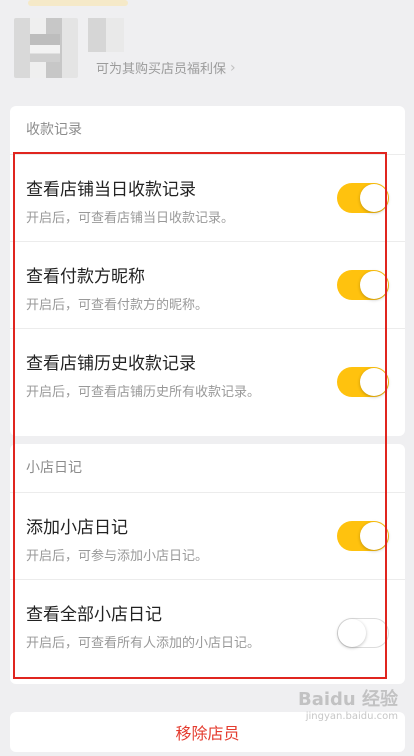 Image resolution: width=414 pixels, height=756 pixels. I want to click on setting-row-view-all-diary: 查看全部小店日记 开启后，可查看所有人添加的小店日记。, so click(207, 632).